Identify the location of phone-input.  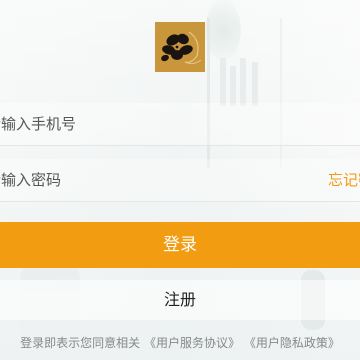
(153, 124).